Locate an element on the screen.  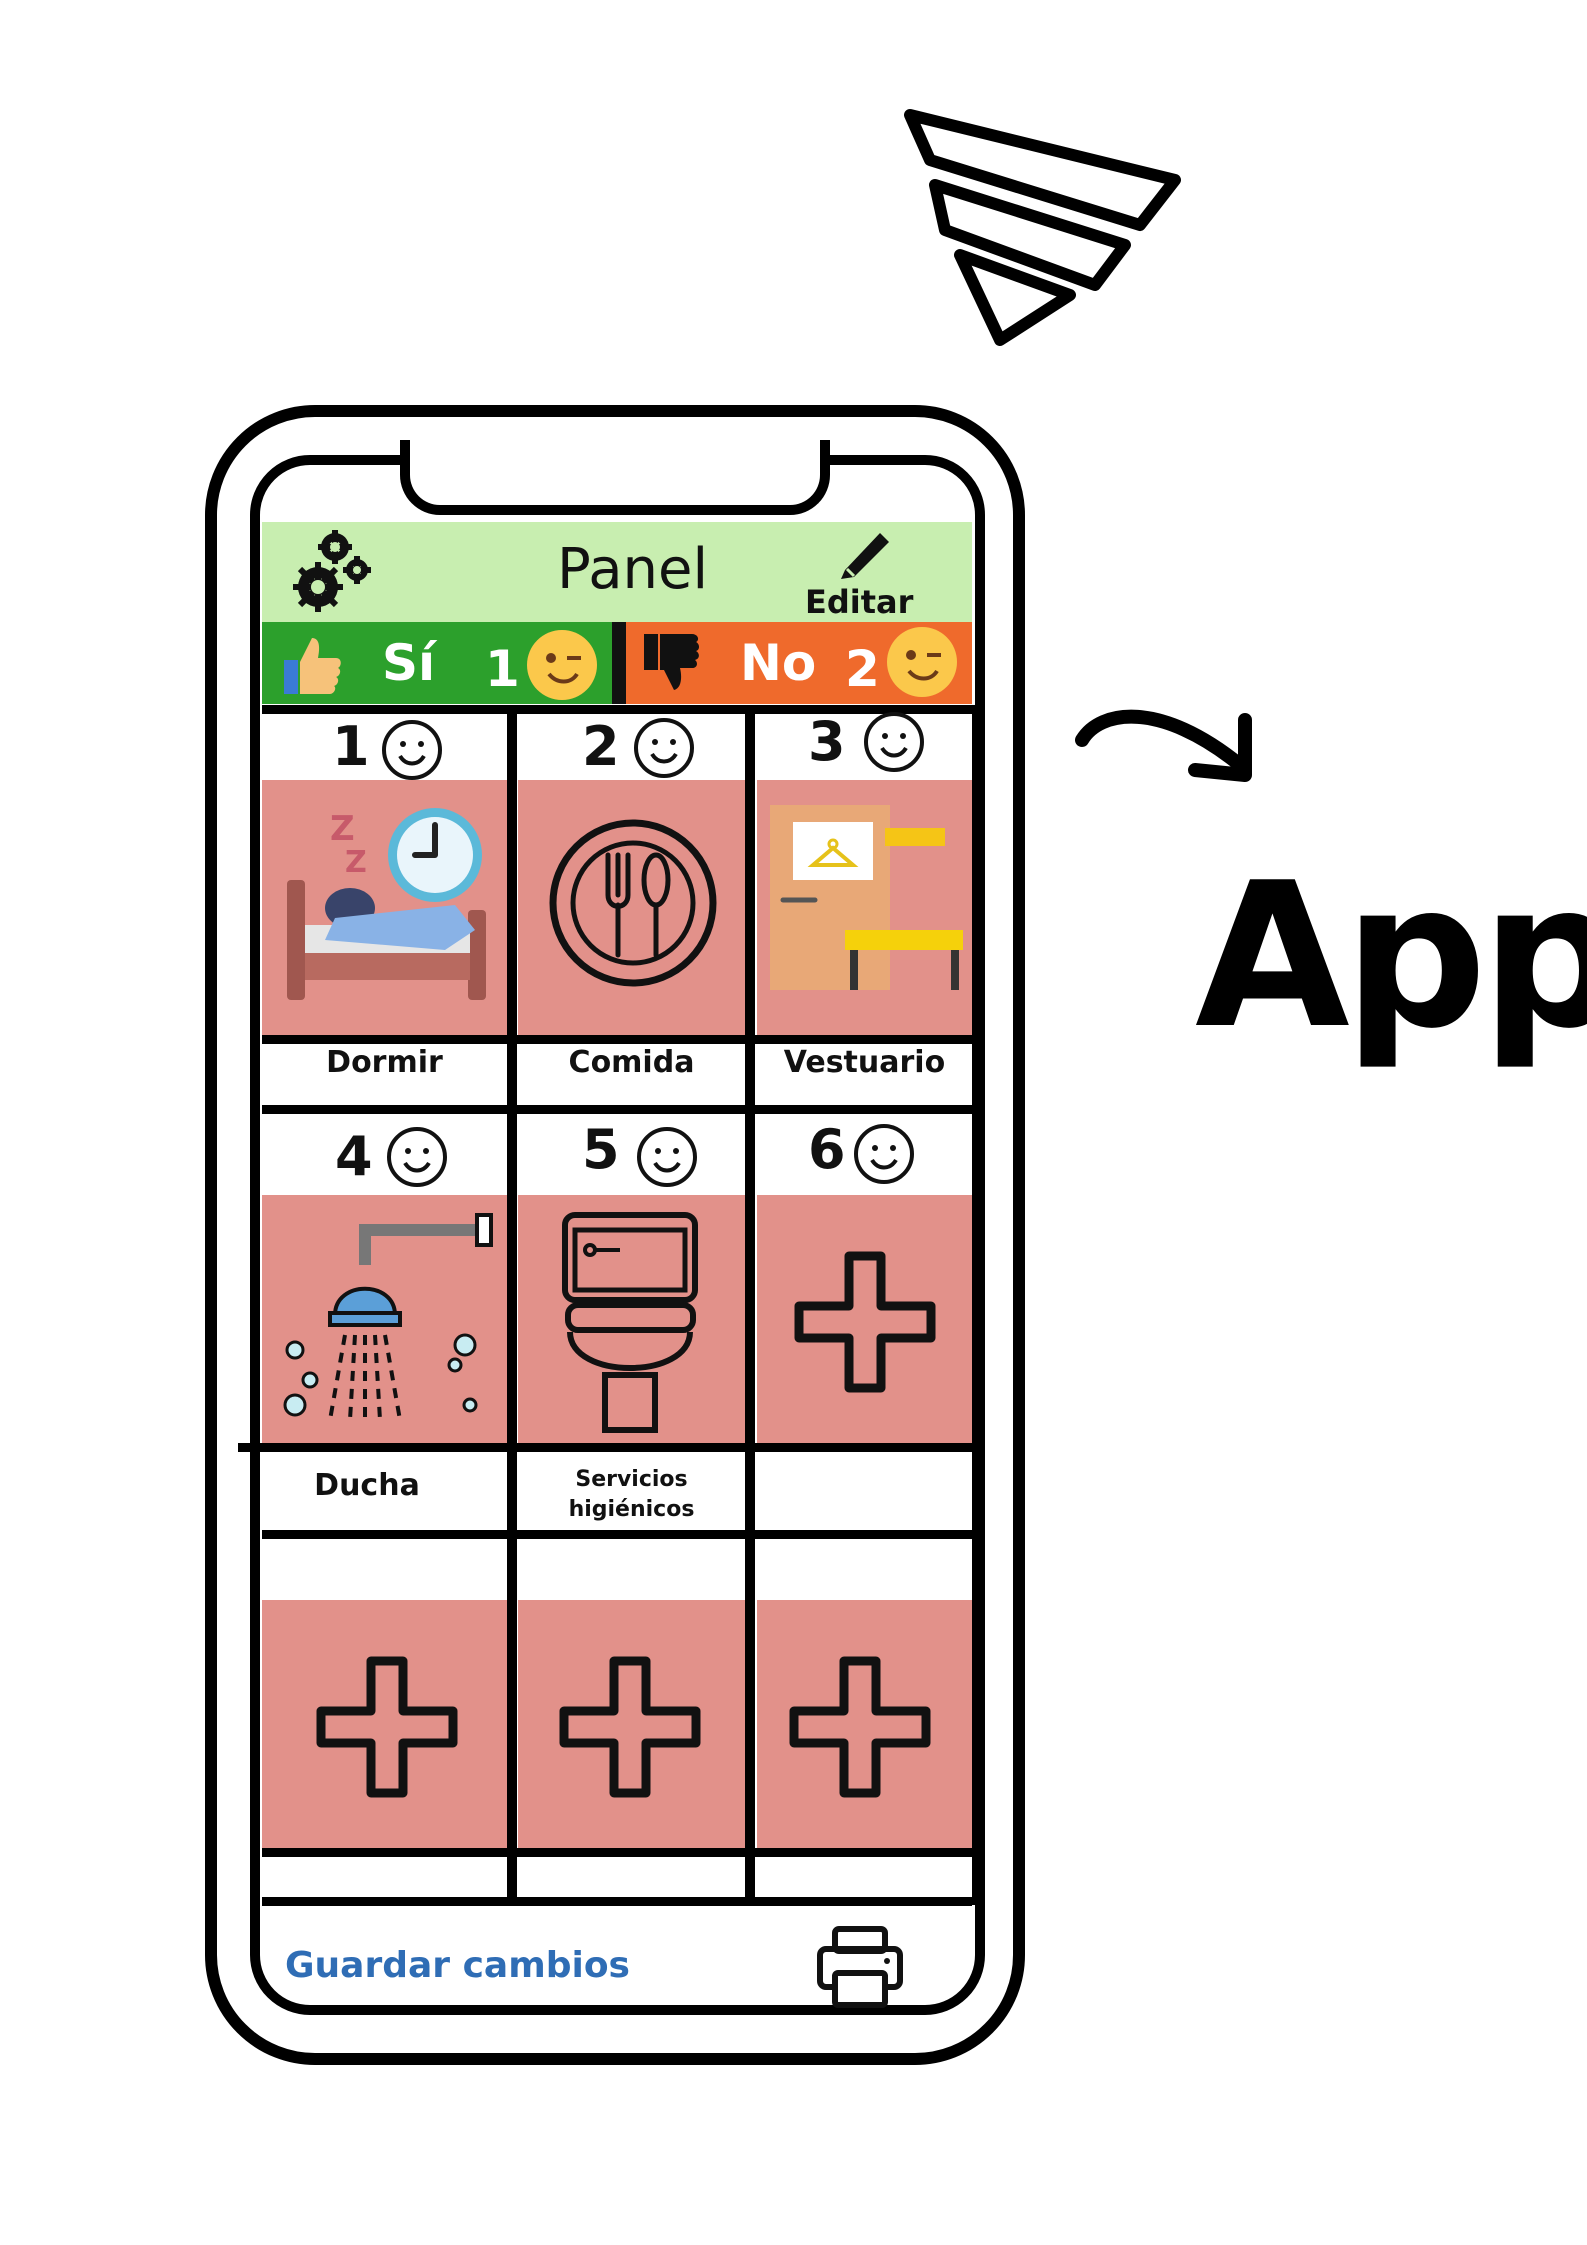
item-number: 3 is located at coordinates (827, 741).